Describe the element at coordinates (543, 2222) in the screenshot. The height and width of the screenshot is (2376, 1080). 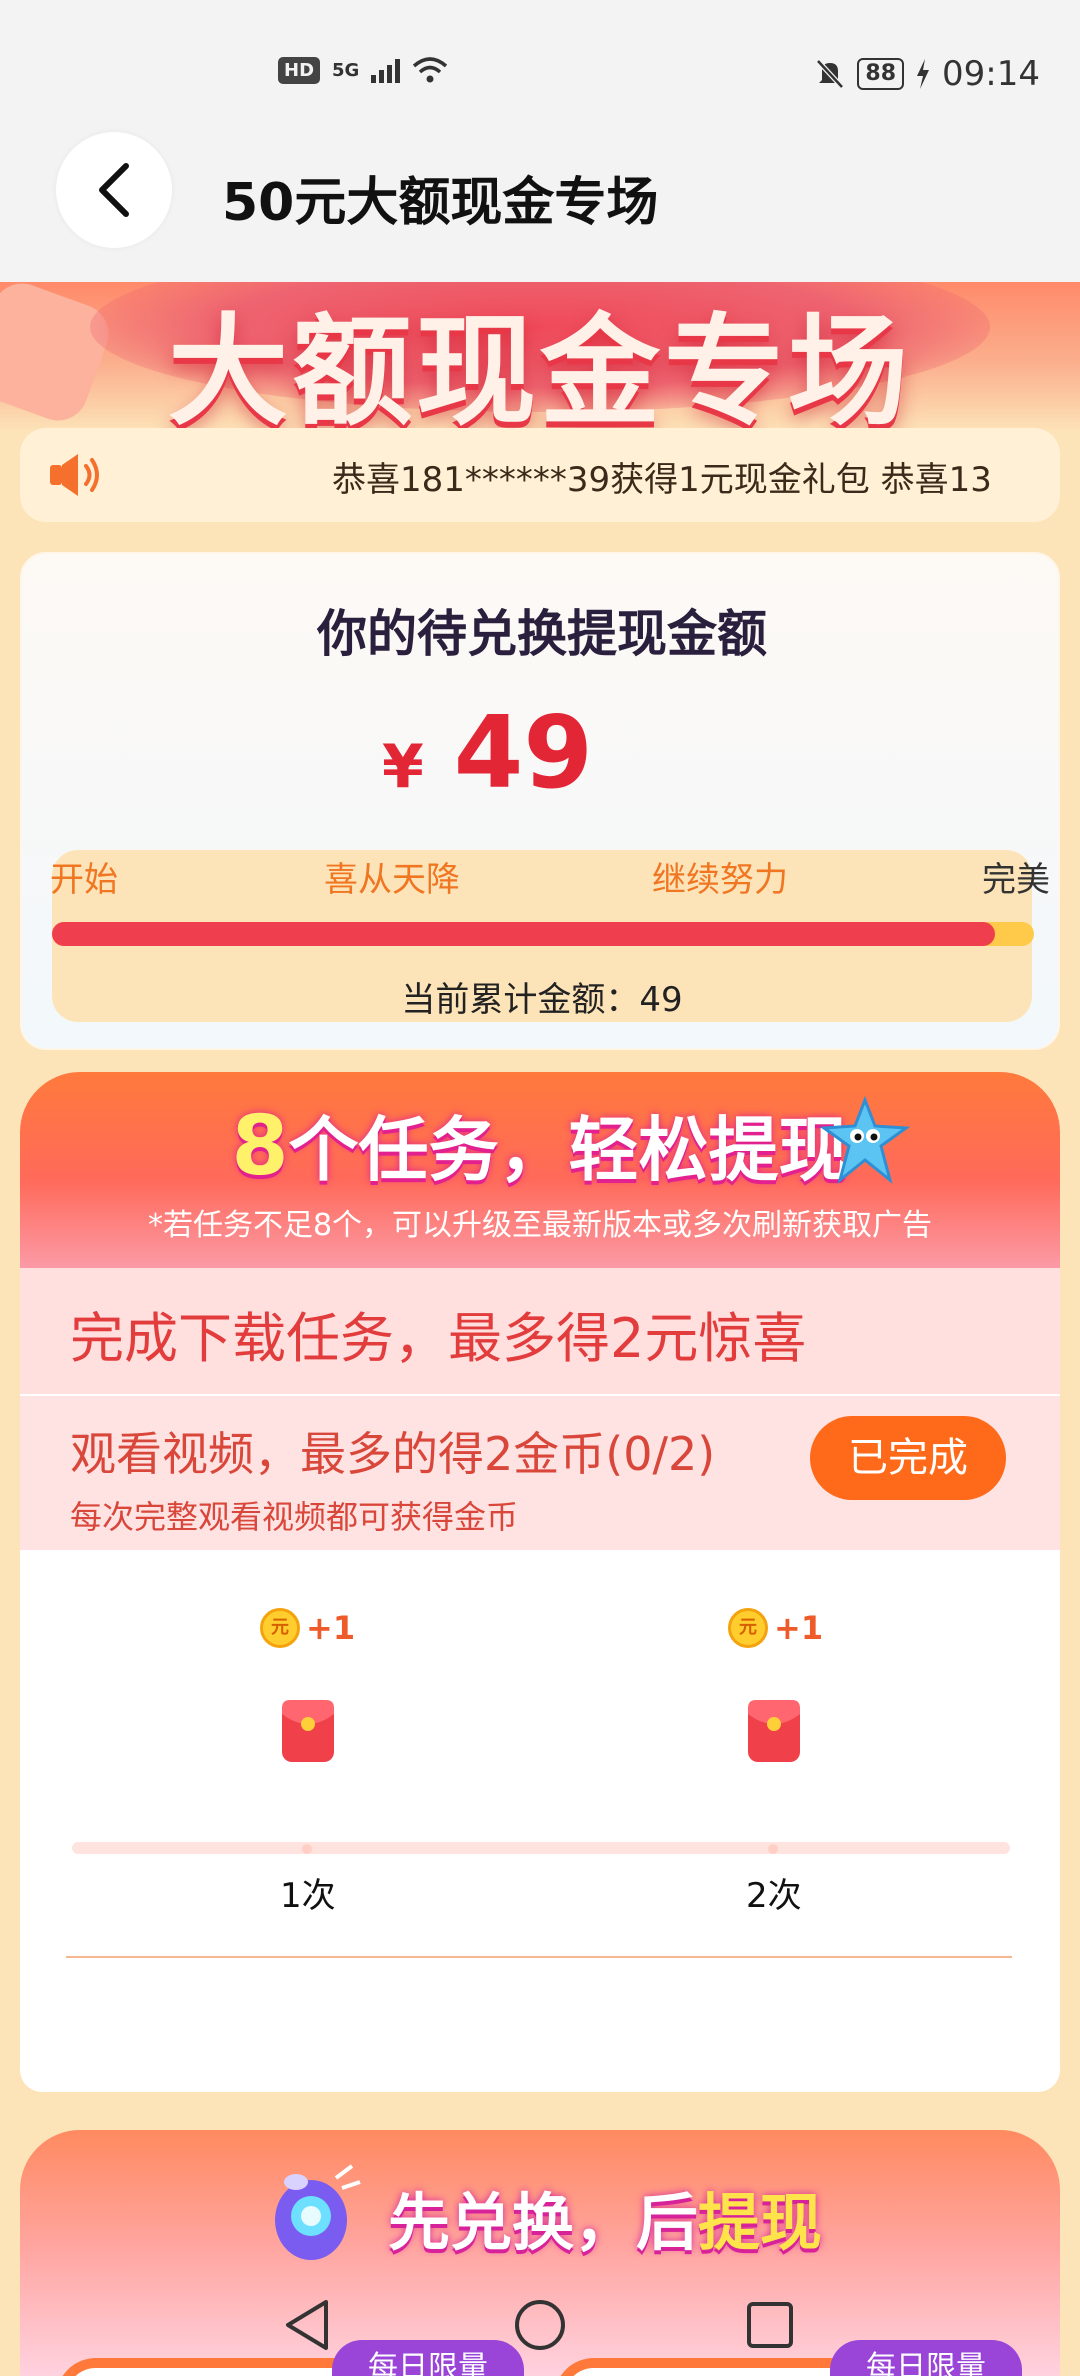
I see `exchange-title-part1: 先兑换，后` at that location.